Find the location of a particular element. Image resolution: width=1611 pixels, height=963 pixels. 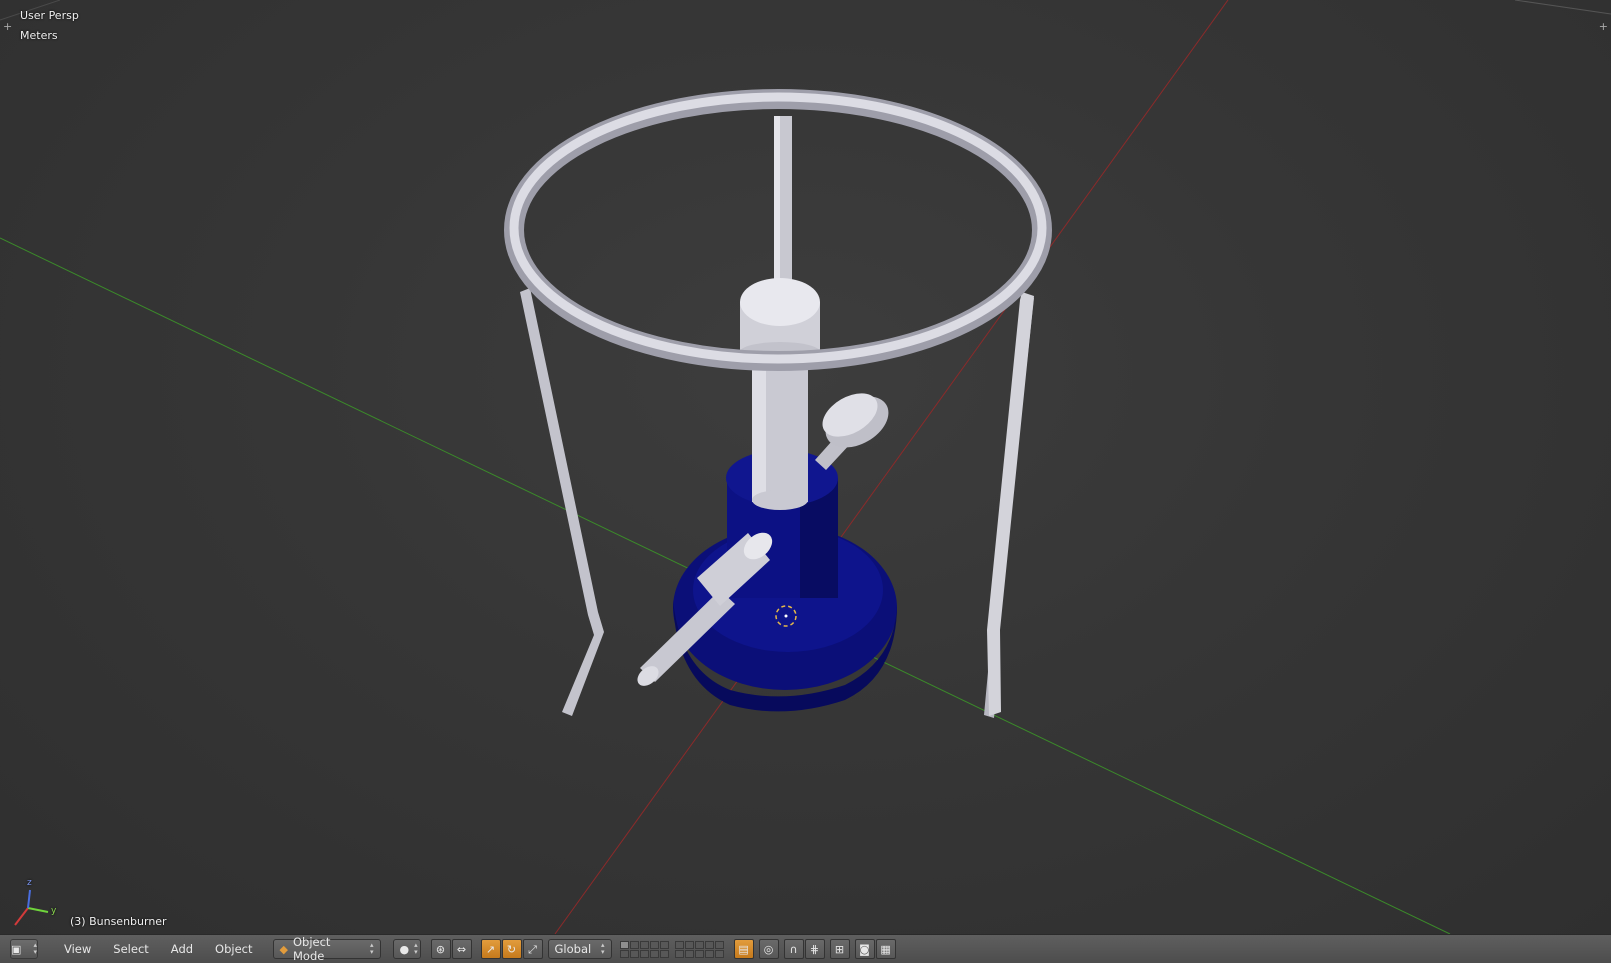

snap-toggle-button: ∩ is located at coordinates (793, 949).